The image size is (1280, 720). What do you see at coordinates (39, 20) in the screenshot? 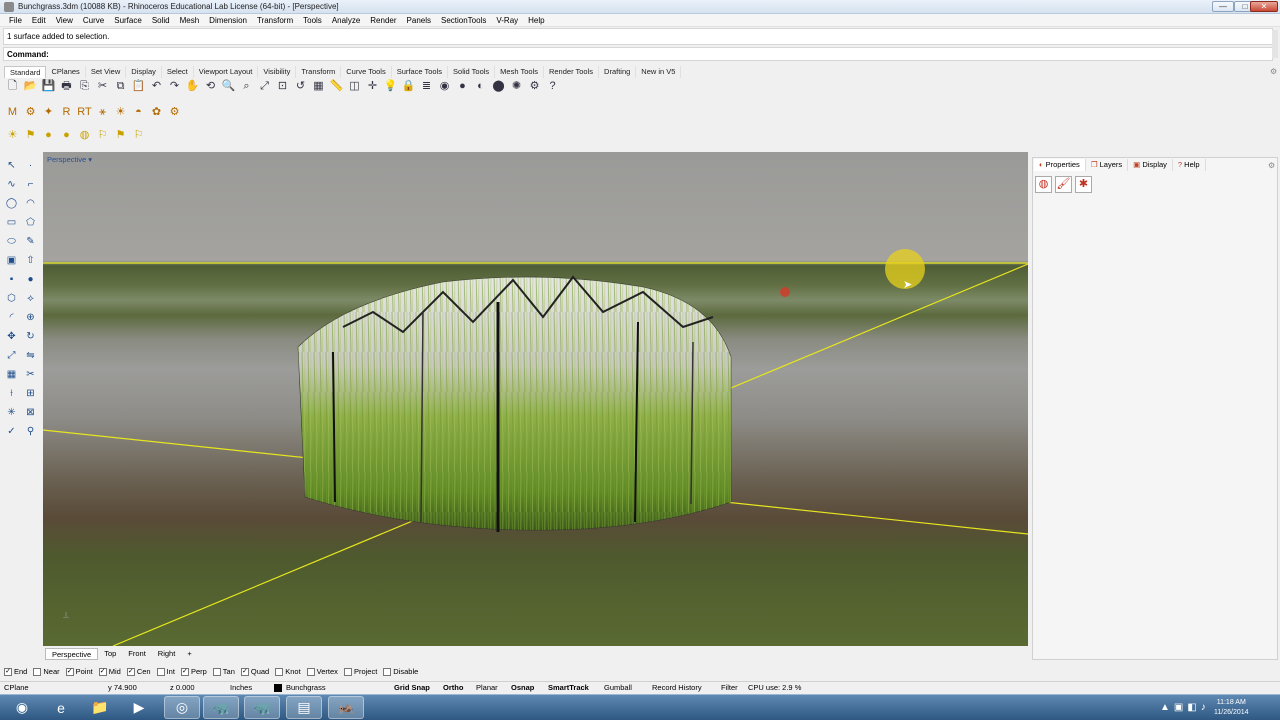
I see `menu-edit: Edit` at bounding box center [39, 20].